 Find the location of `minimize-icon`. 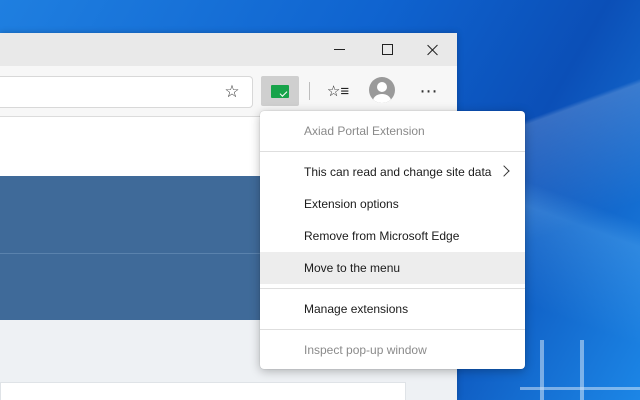

minimize-icon is located at coordinates (339, 49).